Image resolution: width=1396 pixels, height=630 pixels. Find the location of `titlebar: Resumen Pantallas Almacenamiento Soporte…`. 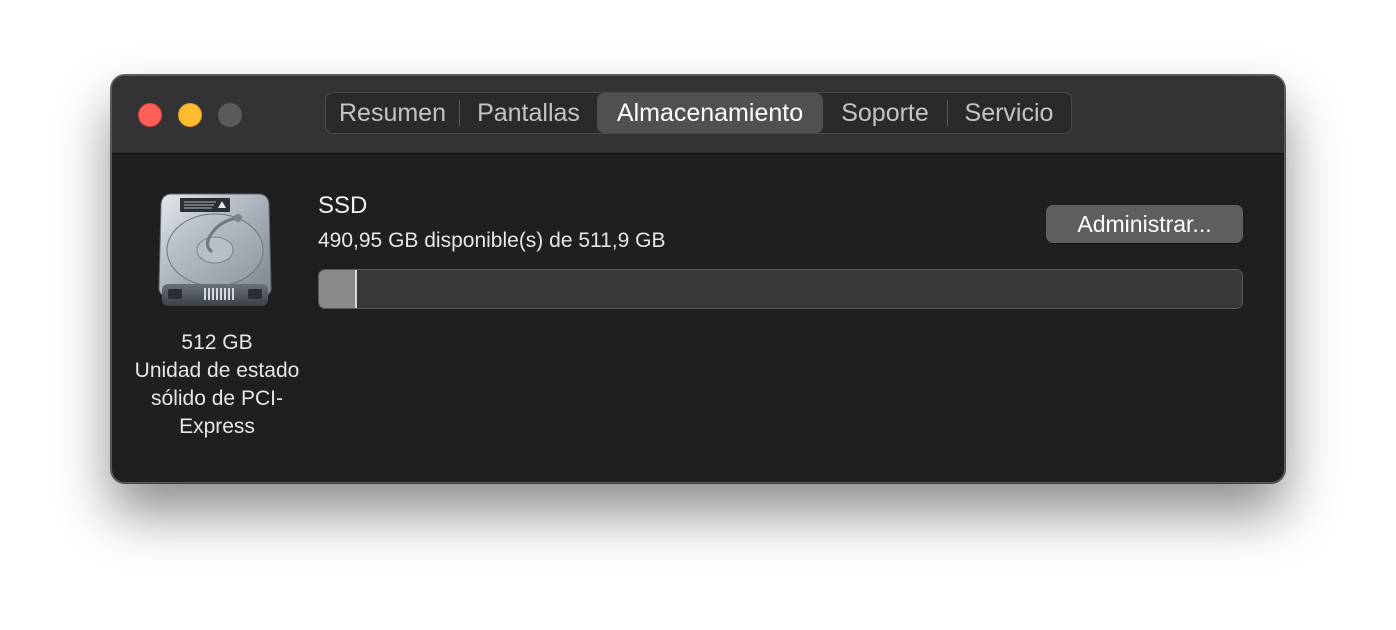

titlebar: Resumen Pantallas Almacenamiento Soporte… is located at coordinates (698, 115).